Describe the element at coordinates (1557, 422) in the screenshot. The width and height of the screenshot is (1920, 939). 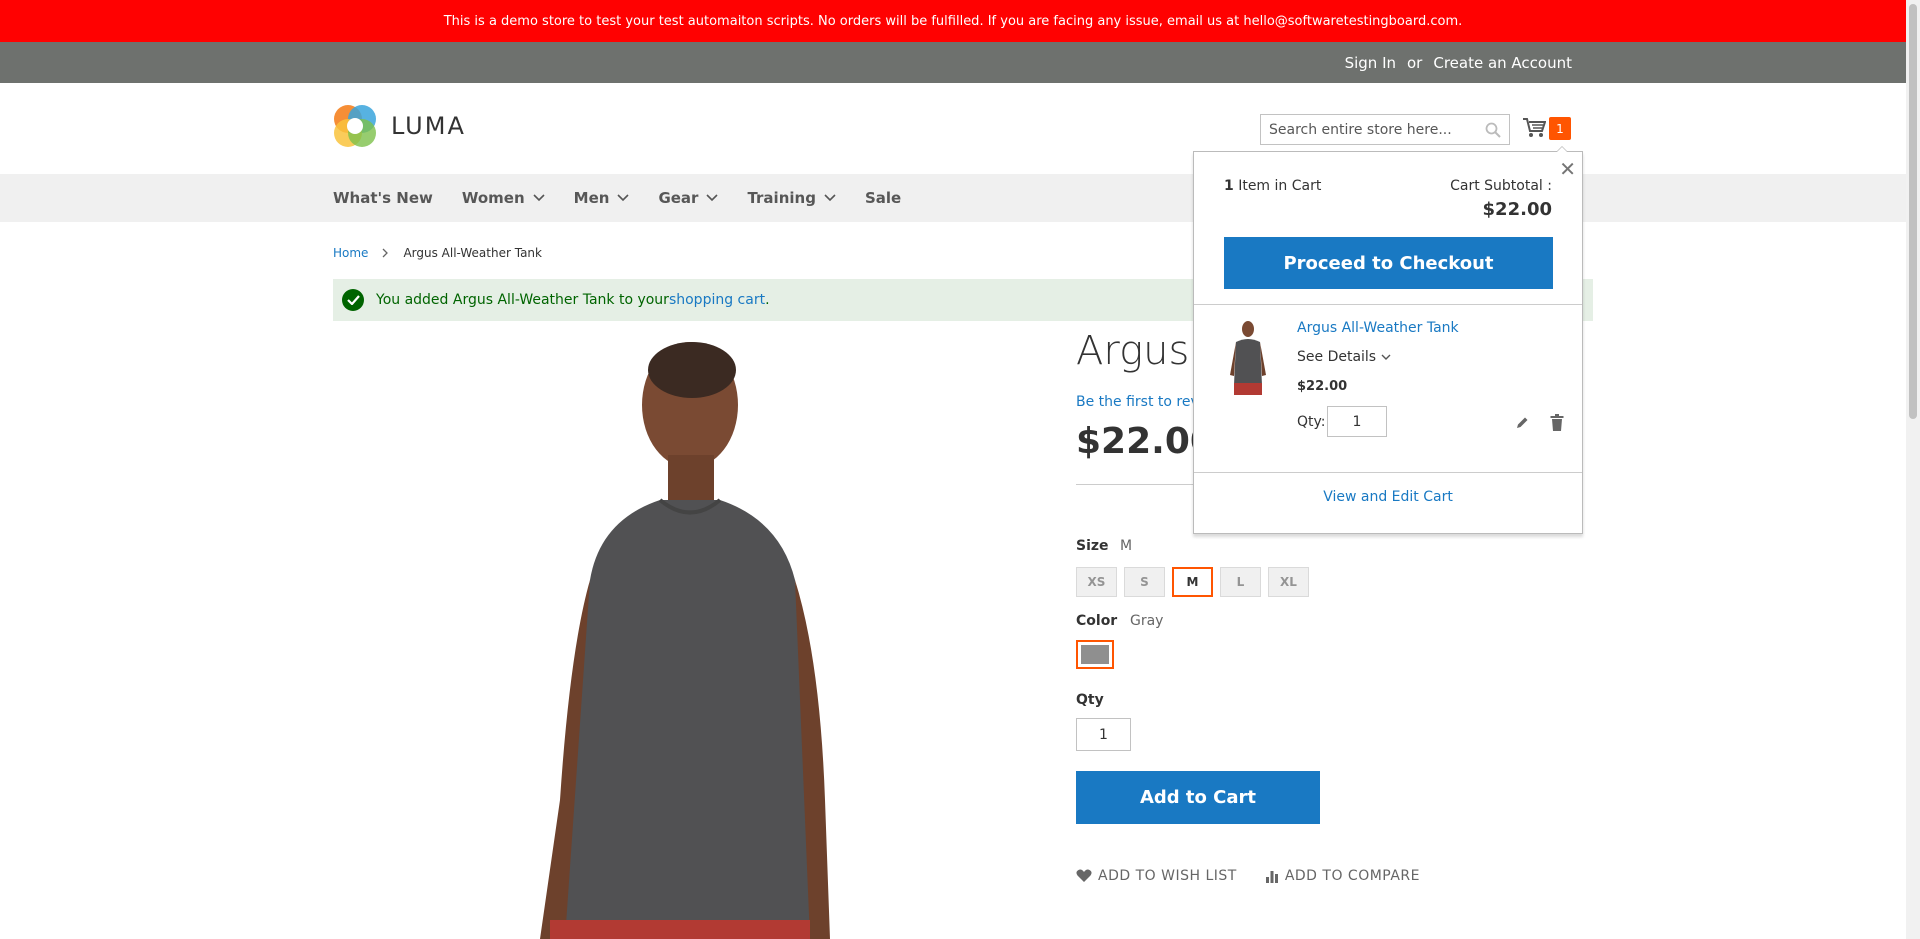
I see `trash-icon` at that location.